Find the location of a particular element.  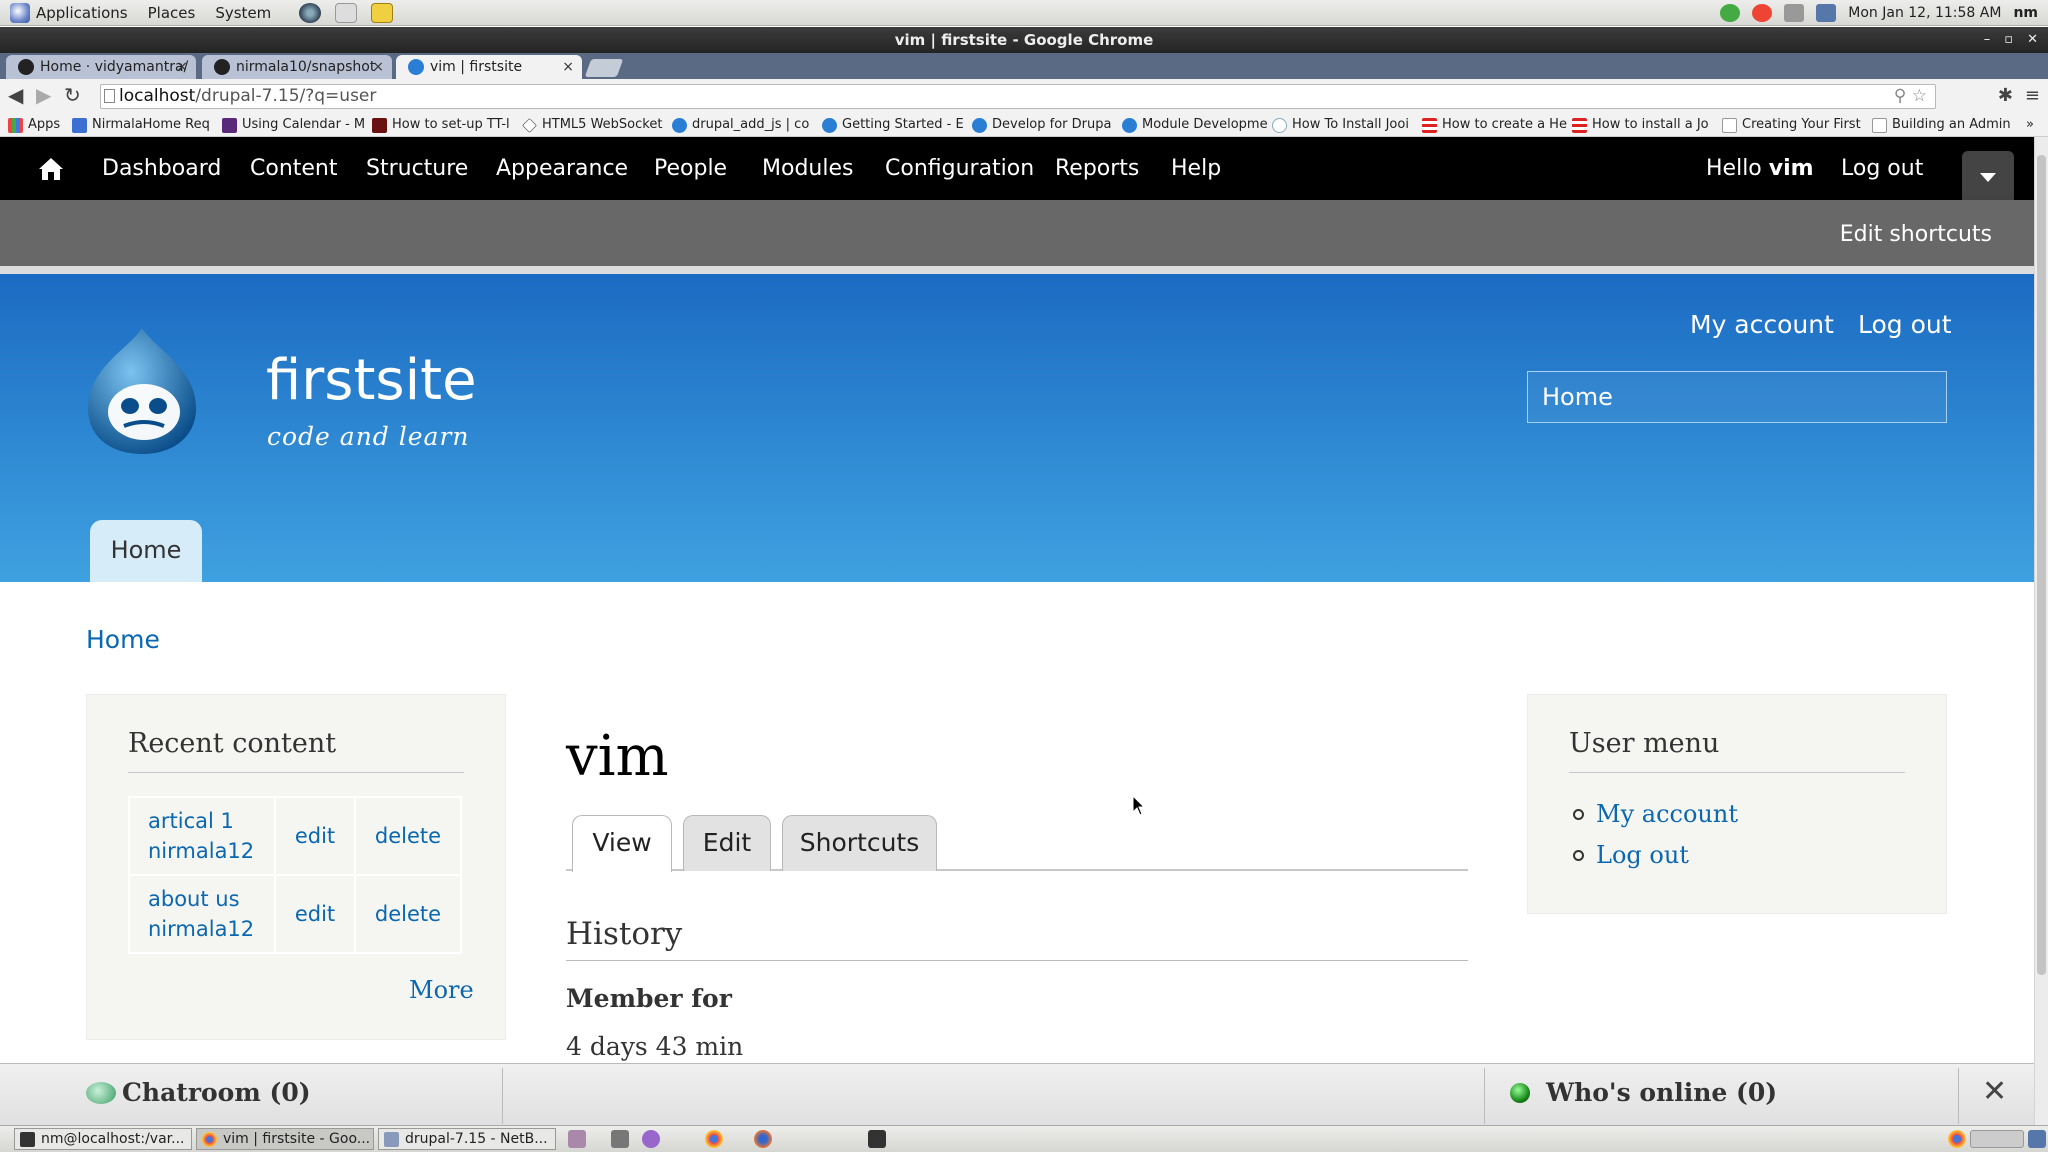

notes-launcher-icon is located at coordinates (382, 12).